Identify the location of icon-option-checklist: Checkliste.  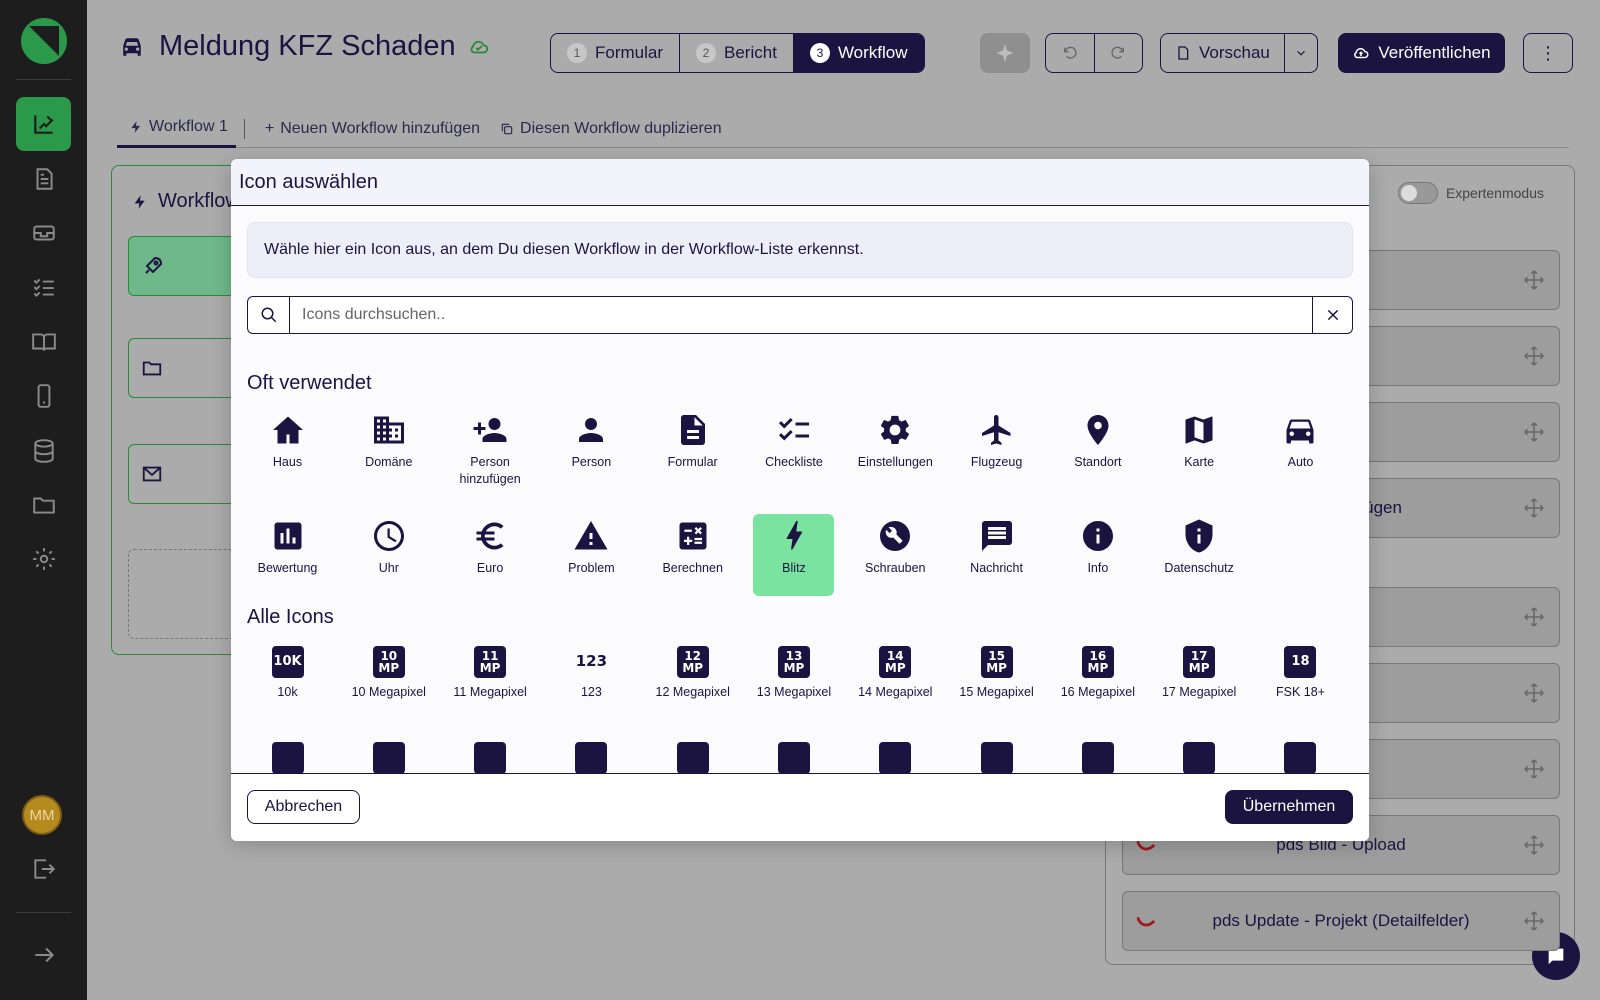
(793, 449).